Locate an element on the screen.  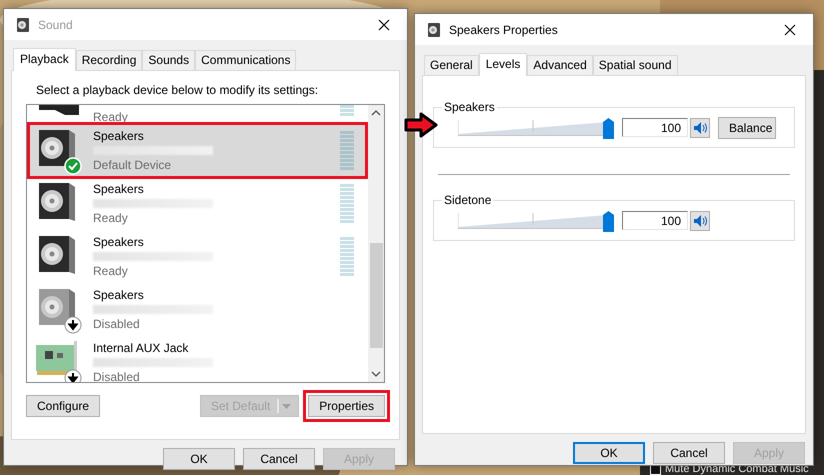
tab: Recording is located at coordinates (109, 60).